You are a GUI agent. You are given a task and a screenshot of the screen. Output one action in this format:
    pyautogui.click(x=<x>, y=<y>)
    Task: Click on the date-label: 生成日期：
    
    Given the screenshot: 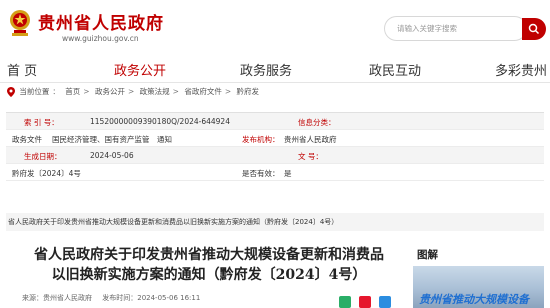 What is the action you would take?
    pyautogui.click(x=43, y=156)
    